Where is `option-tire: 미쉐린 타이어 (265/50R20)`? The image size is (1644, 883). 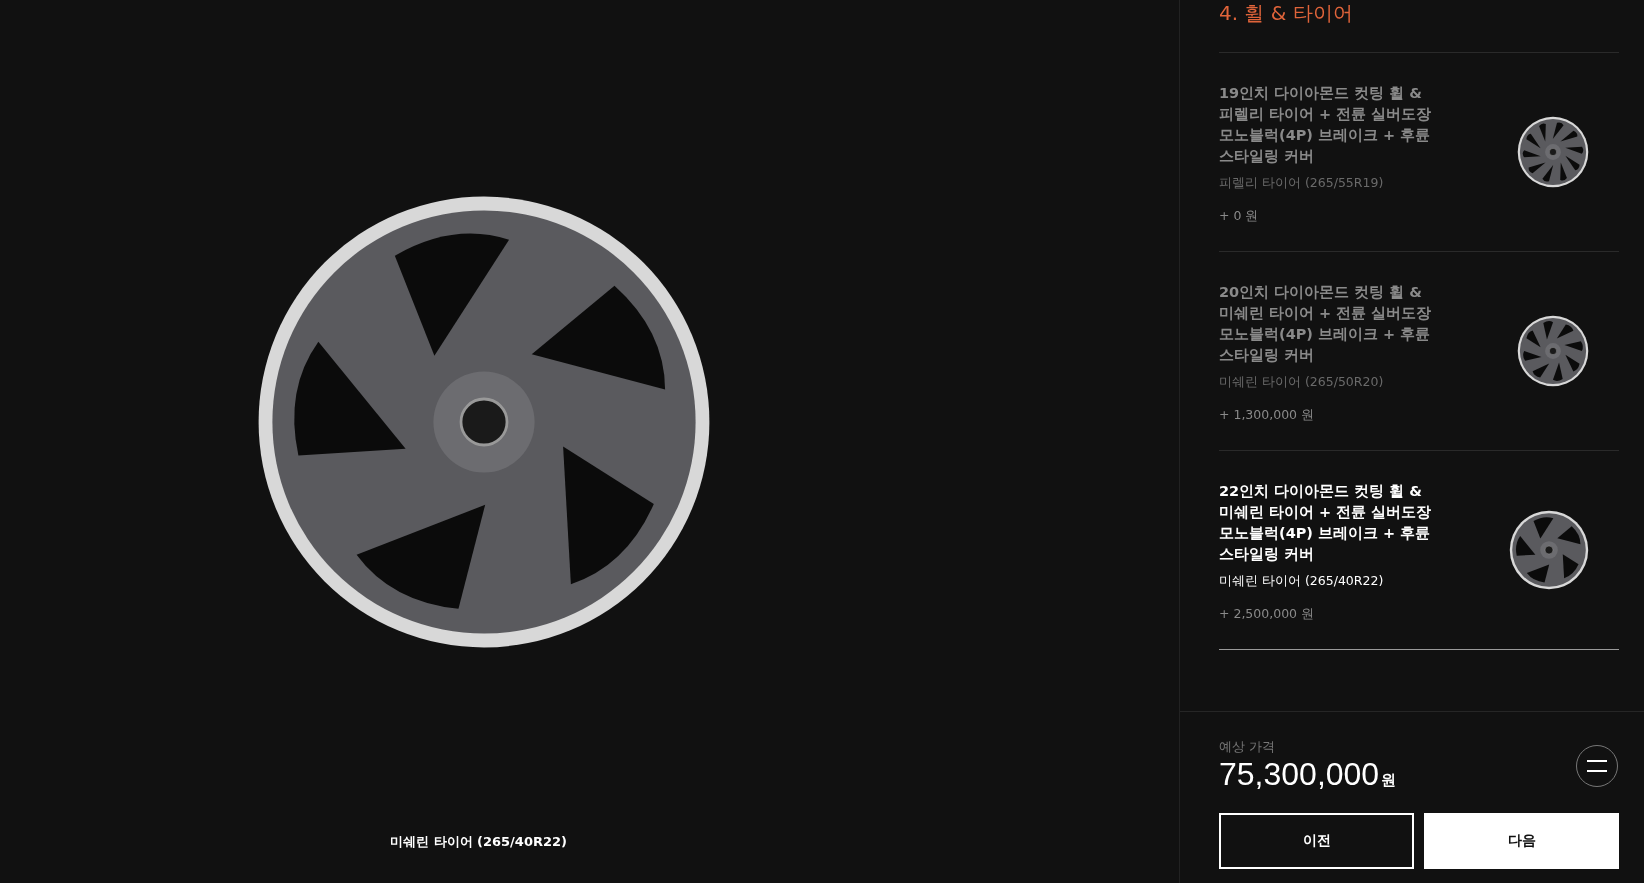 option-tire: 미쉐린 타이어 (265/50R20) is located at coordinates (1302, 382).